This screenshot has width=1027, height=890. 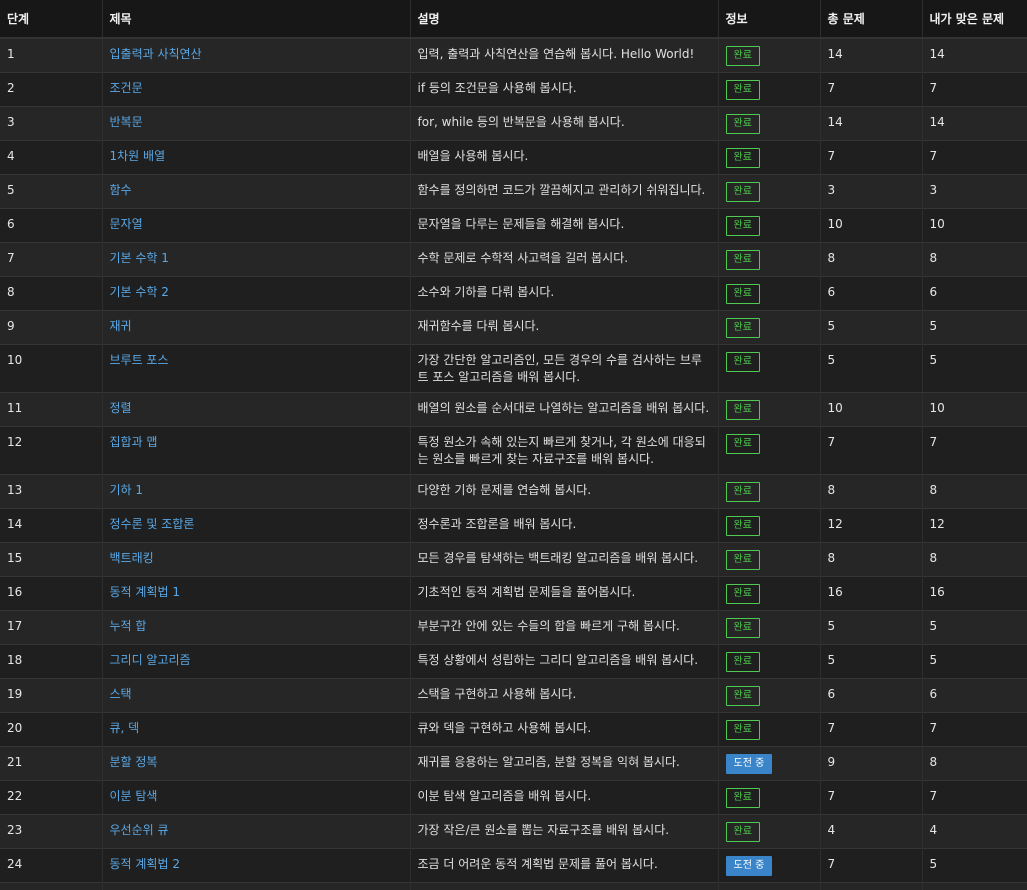 I want to click on step-number: 19, so click(x=51, y=695).